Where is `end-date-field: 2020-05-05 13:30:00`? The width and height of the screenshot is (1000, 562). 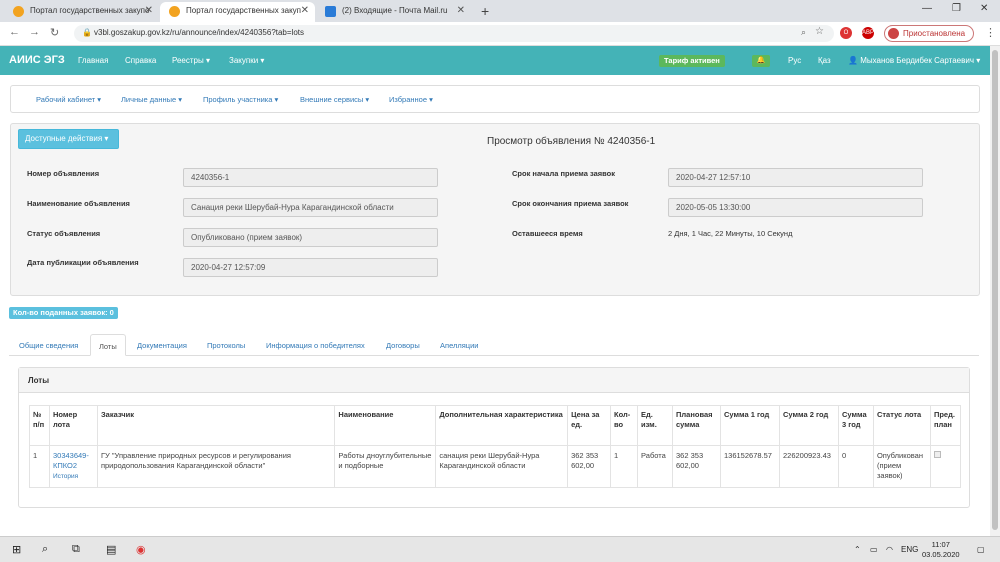 end-date-field: 2020-05-05 13:30:00 is located at coordinates (795, 207).